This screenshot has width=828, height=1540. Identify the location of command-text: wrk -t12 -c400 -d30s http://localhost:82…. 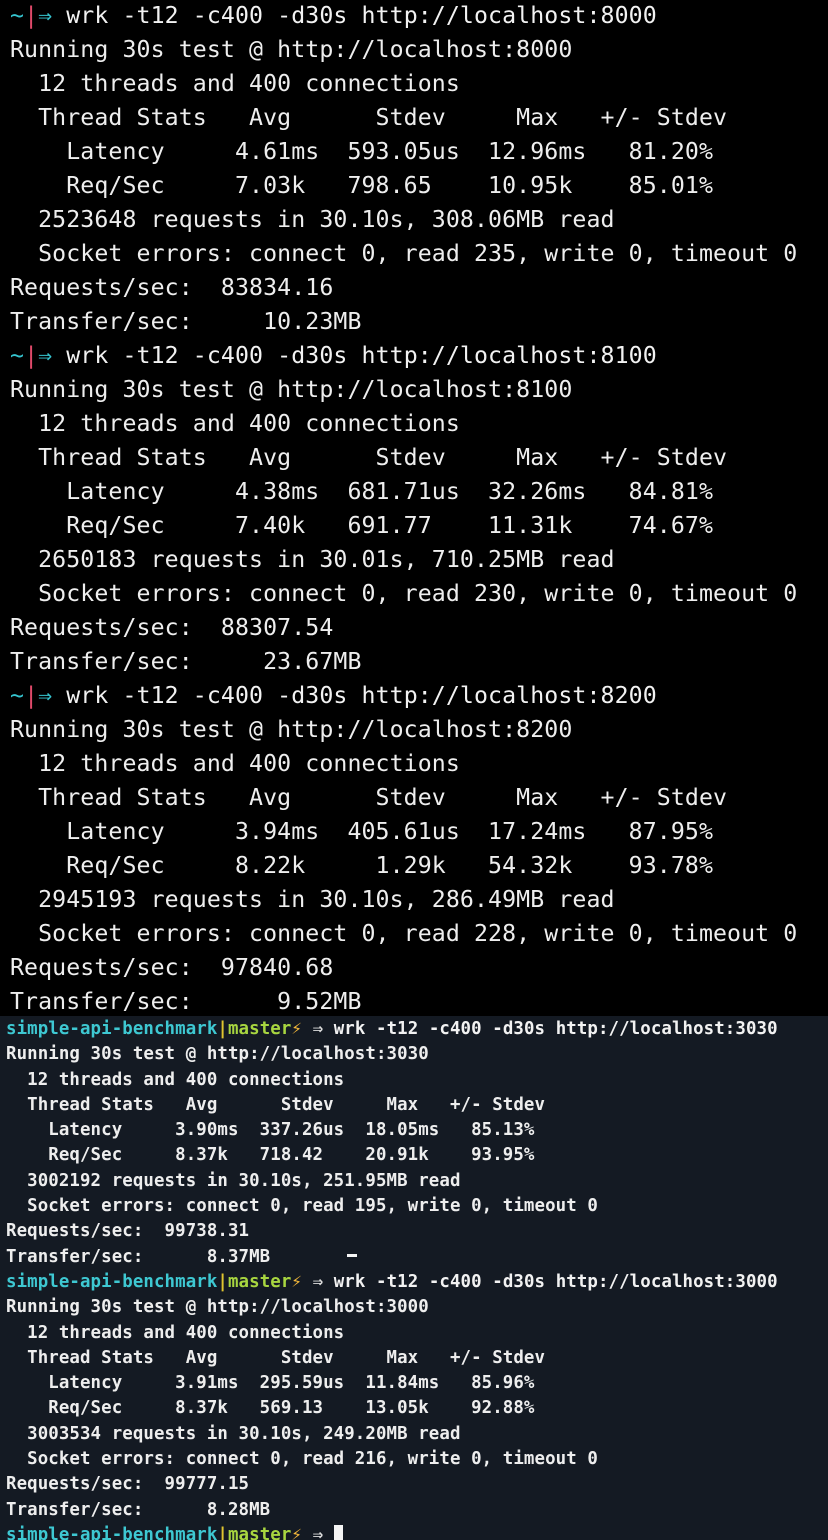
(361, 695).